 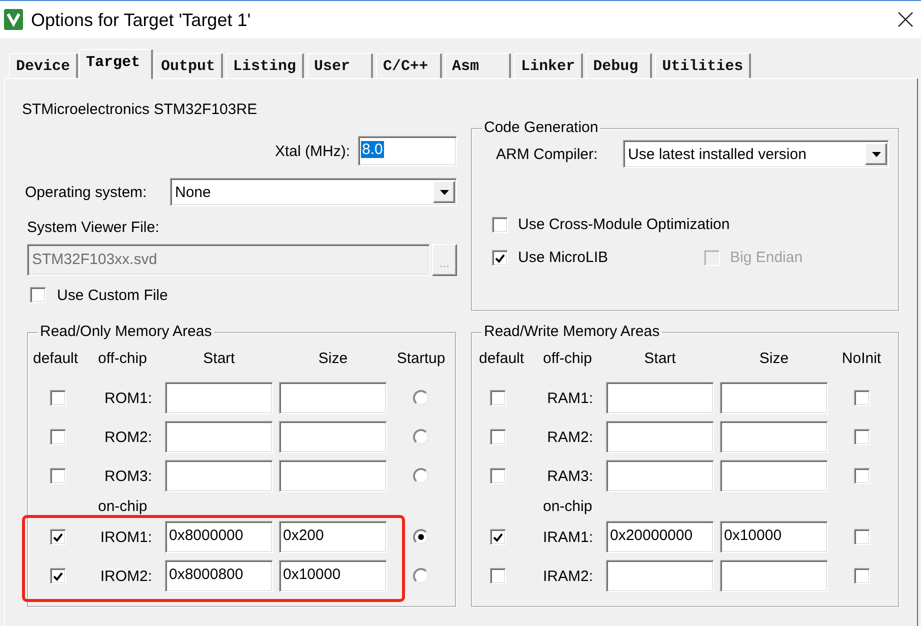 What do you see at coordinates (766, 258) in the screenshot?
I see `option-label: Big Endian` at bounding box center [766, 258].